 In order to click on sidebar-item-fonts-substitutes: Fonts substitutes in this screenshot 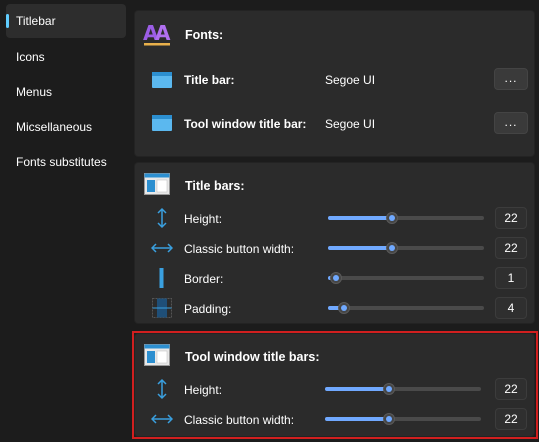, I will do `click(66, 162)`.